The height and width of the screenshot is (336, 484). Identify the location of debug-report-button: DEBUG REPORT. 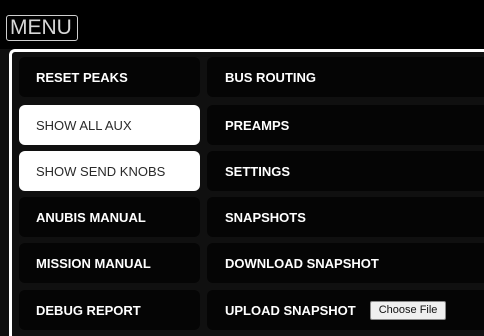
(109, 310).